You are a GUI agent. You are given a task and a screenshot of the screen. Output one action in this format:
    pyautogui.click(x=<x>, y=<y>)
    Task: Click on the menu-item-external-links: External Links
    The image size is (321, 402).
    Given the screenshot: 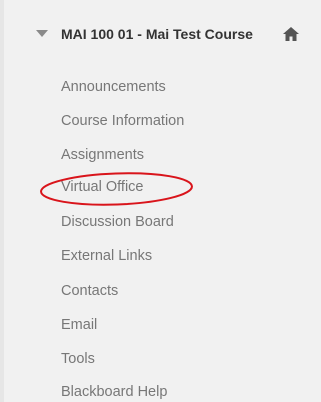 What is the action you would take?
    pyautogui.click(x=106, y=256)
    